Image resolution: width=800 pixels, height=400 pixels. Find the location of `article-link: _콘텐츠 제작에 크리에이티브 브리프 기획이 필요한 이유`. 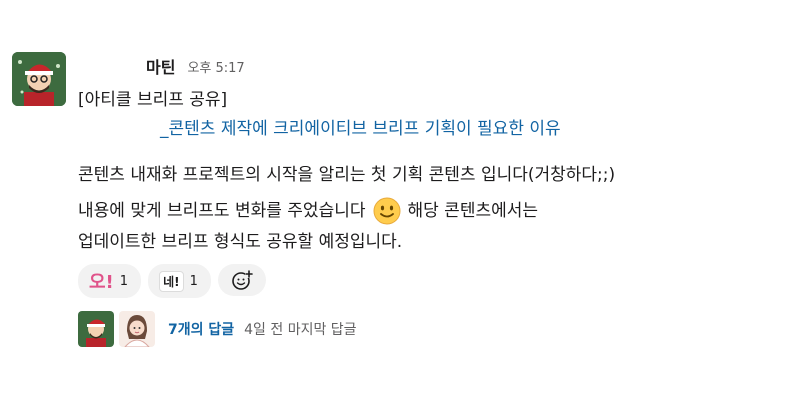

article-link: _콘텐츠 제작에 크리에이티브 브리프 기획이 필요한 이유 is located at coordinates (360, 129).